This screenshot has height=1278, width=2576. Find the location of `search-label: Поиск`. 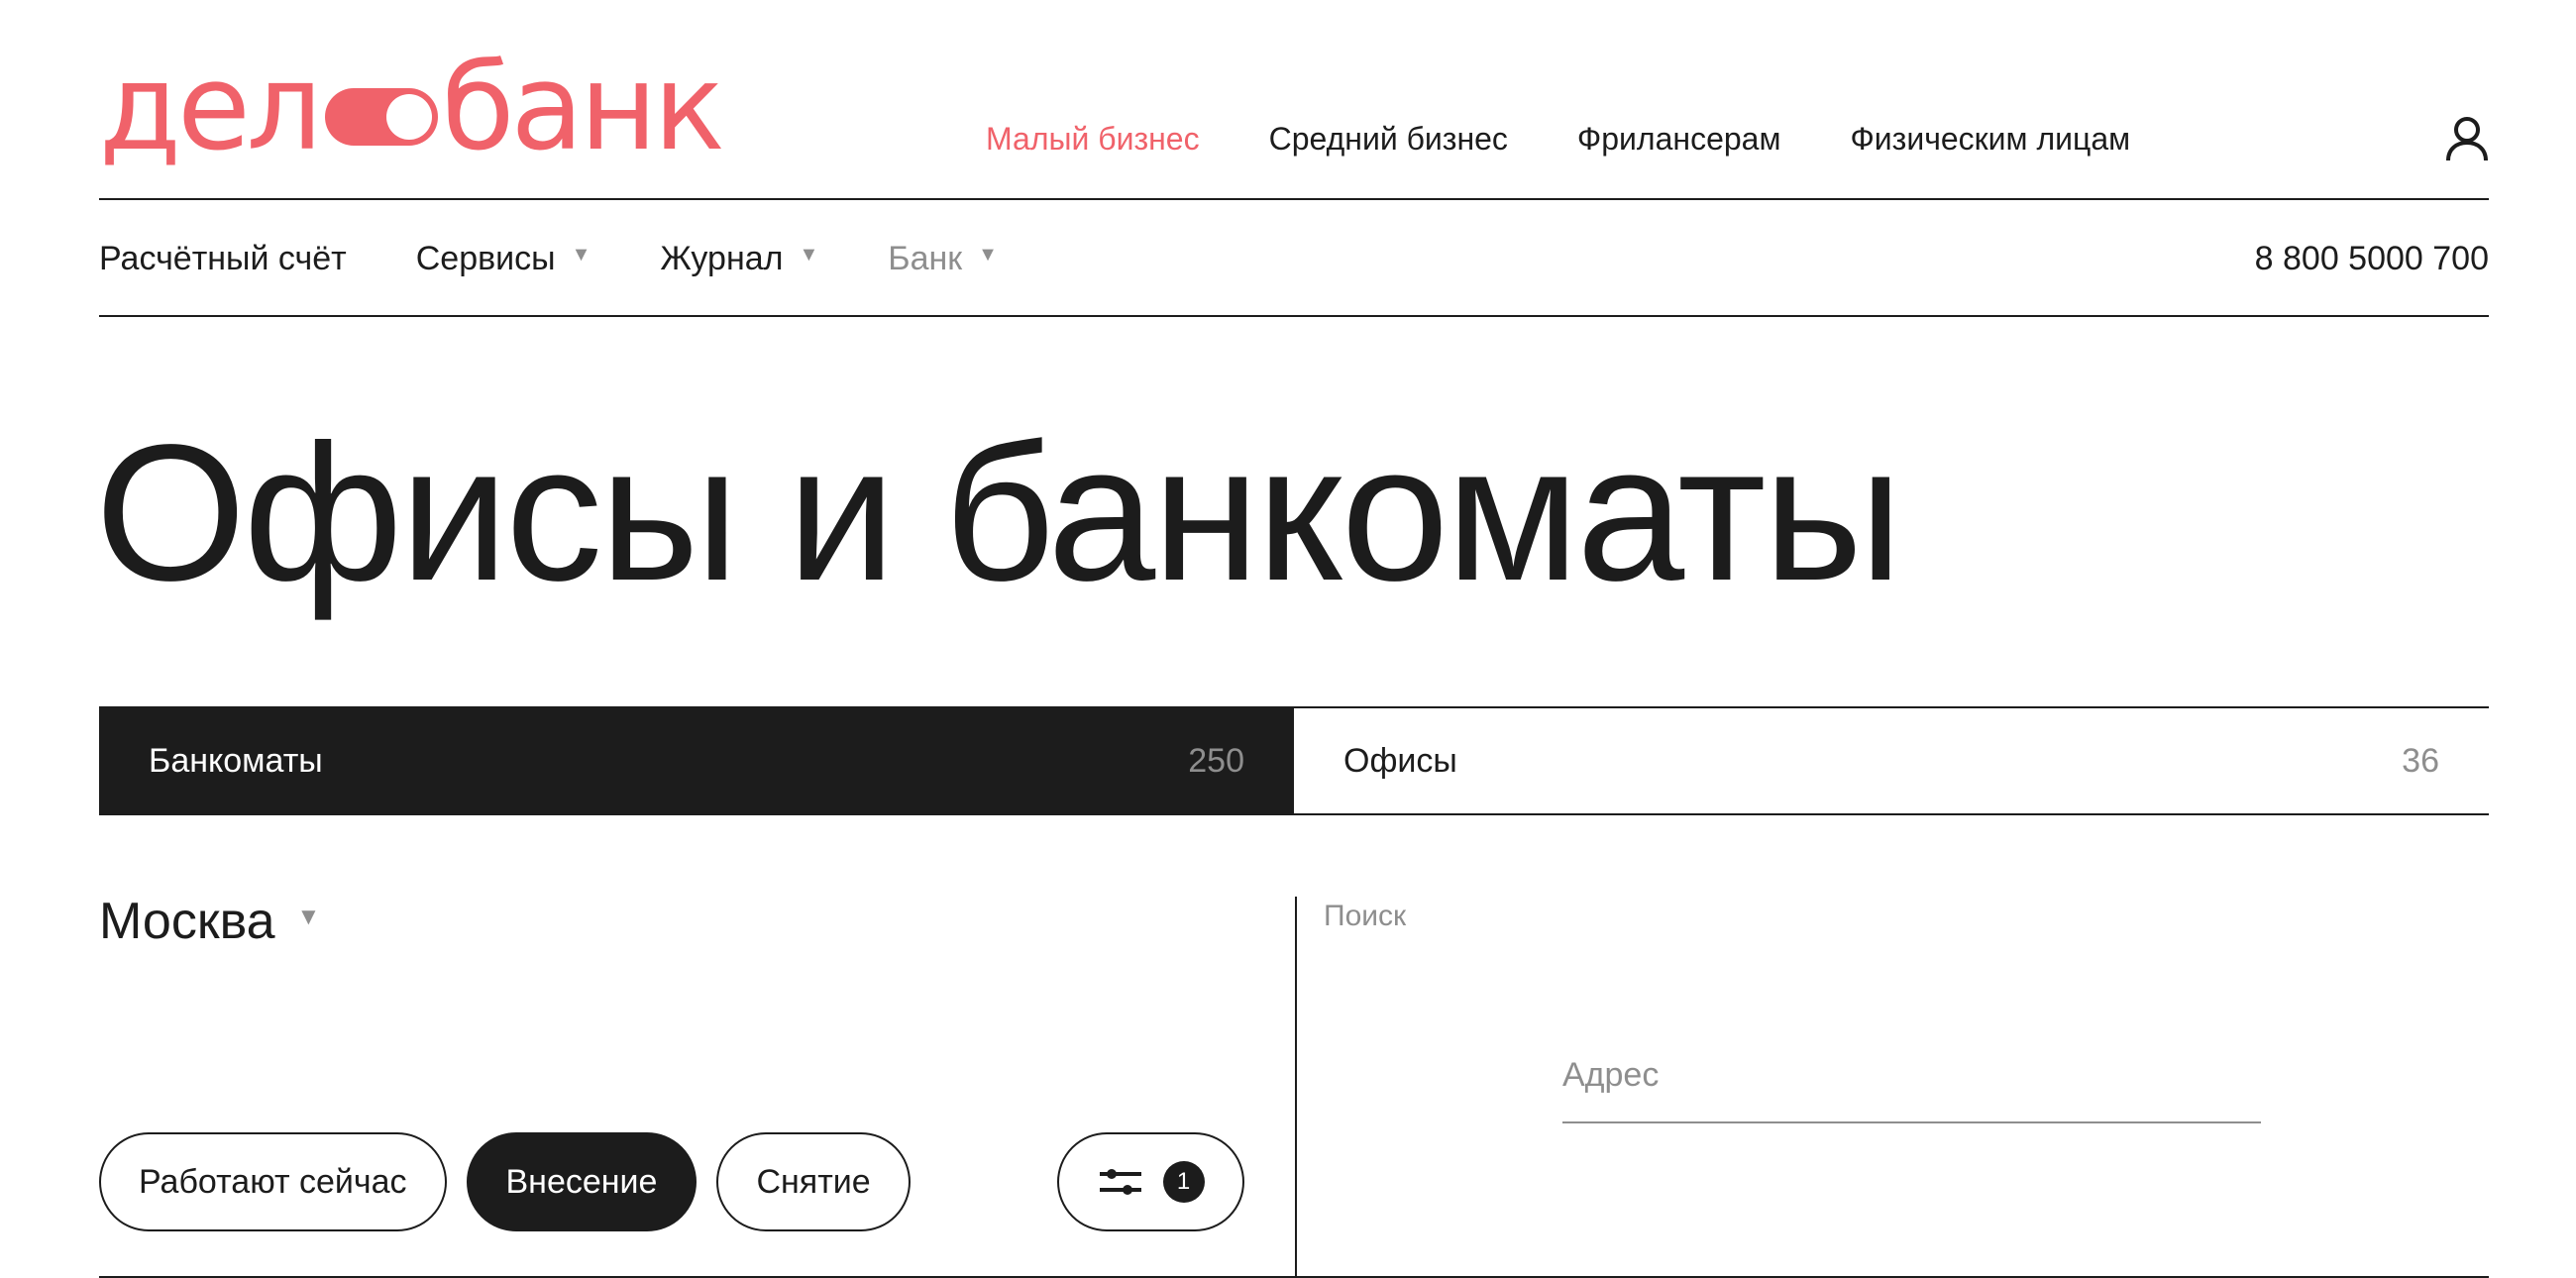

search-label: Поиск is located at coordinates (1365, 916).